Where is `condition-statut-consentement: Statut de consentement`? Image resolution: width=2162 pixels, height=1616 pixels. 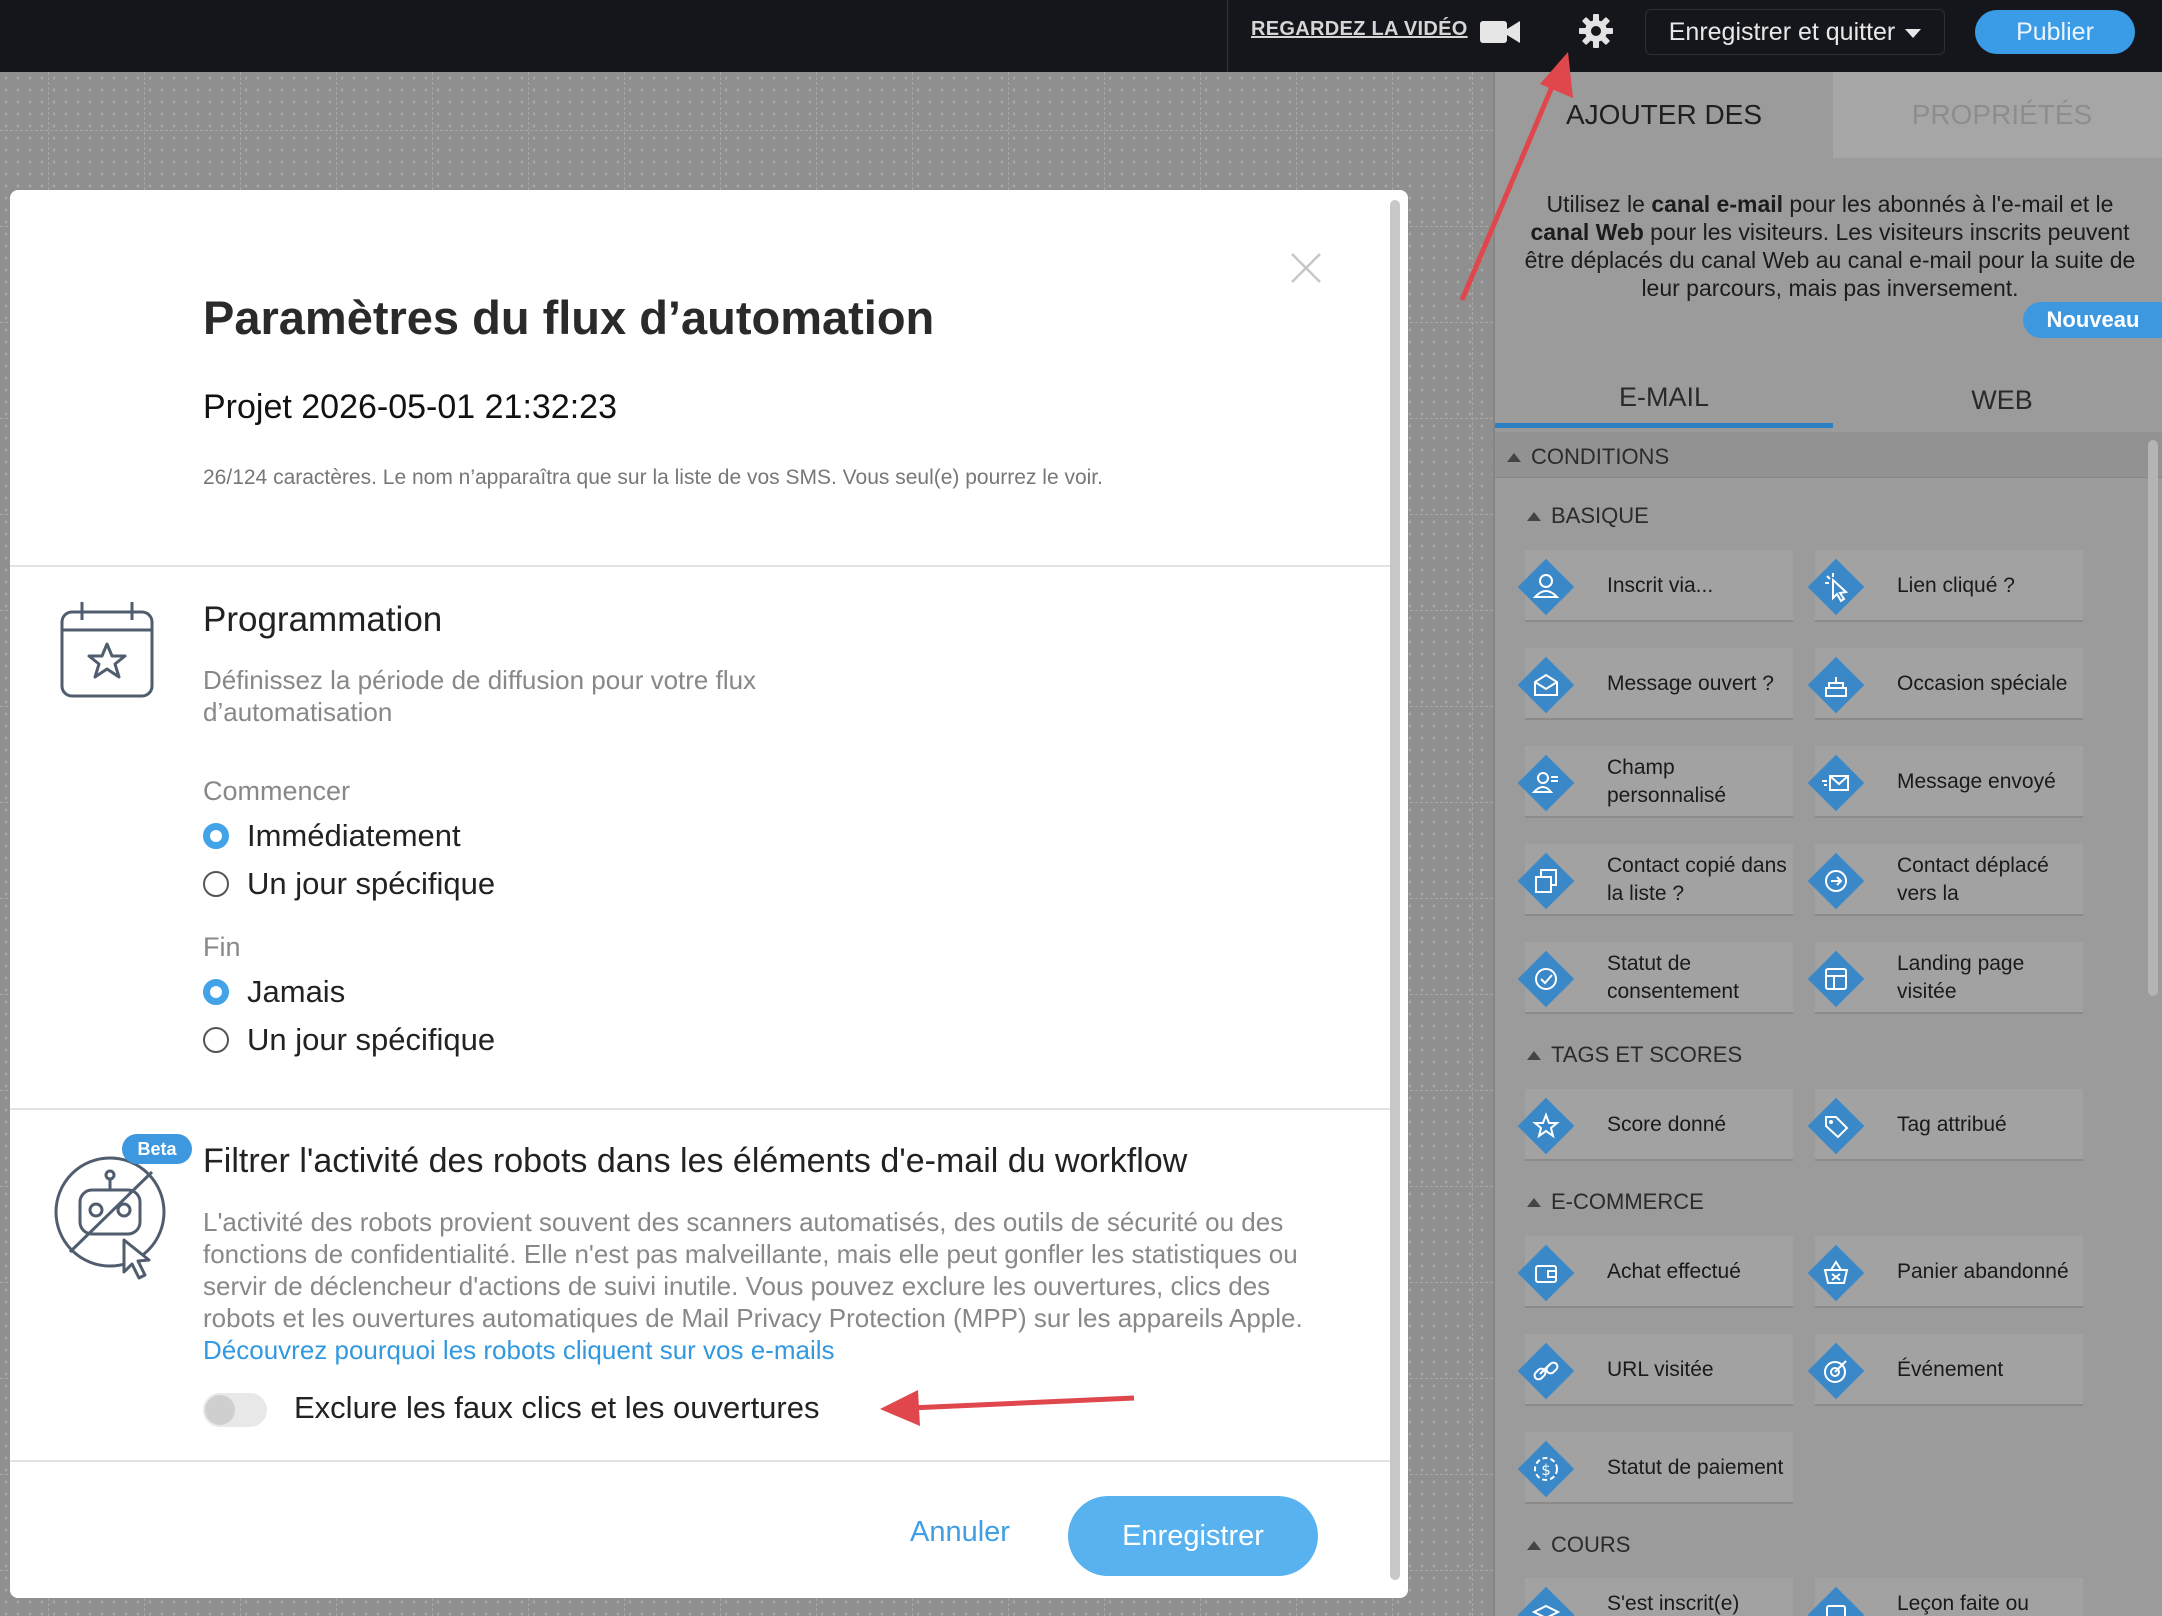 condition-statut-consentement: Statut de consentement is located at coordinates (1655, 978).